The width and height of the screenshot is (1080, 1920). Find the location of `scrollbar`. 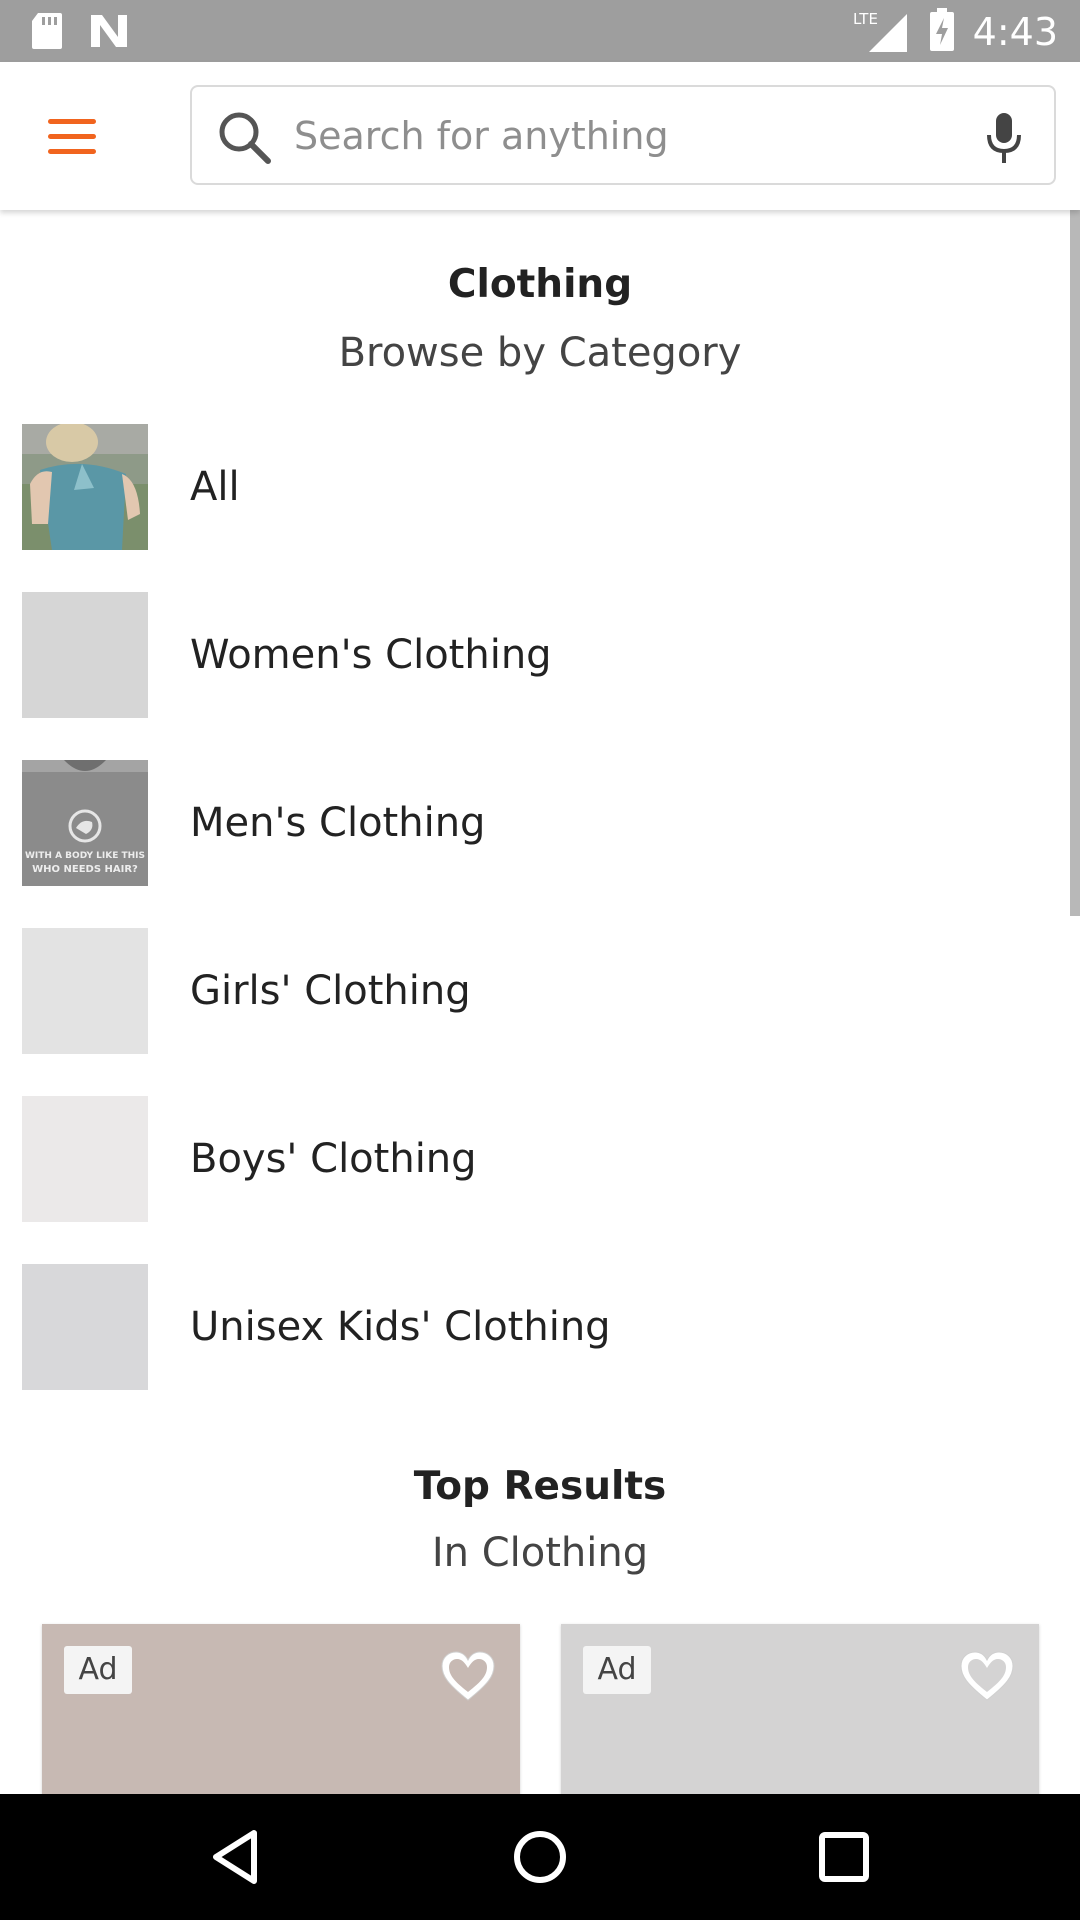

scrollbar is located at coordinates (1075, 563).